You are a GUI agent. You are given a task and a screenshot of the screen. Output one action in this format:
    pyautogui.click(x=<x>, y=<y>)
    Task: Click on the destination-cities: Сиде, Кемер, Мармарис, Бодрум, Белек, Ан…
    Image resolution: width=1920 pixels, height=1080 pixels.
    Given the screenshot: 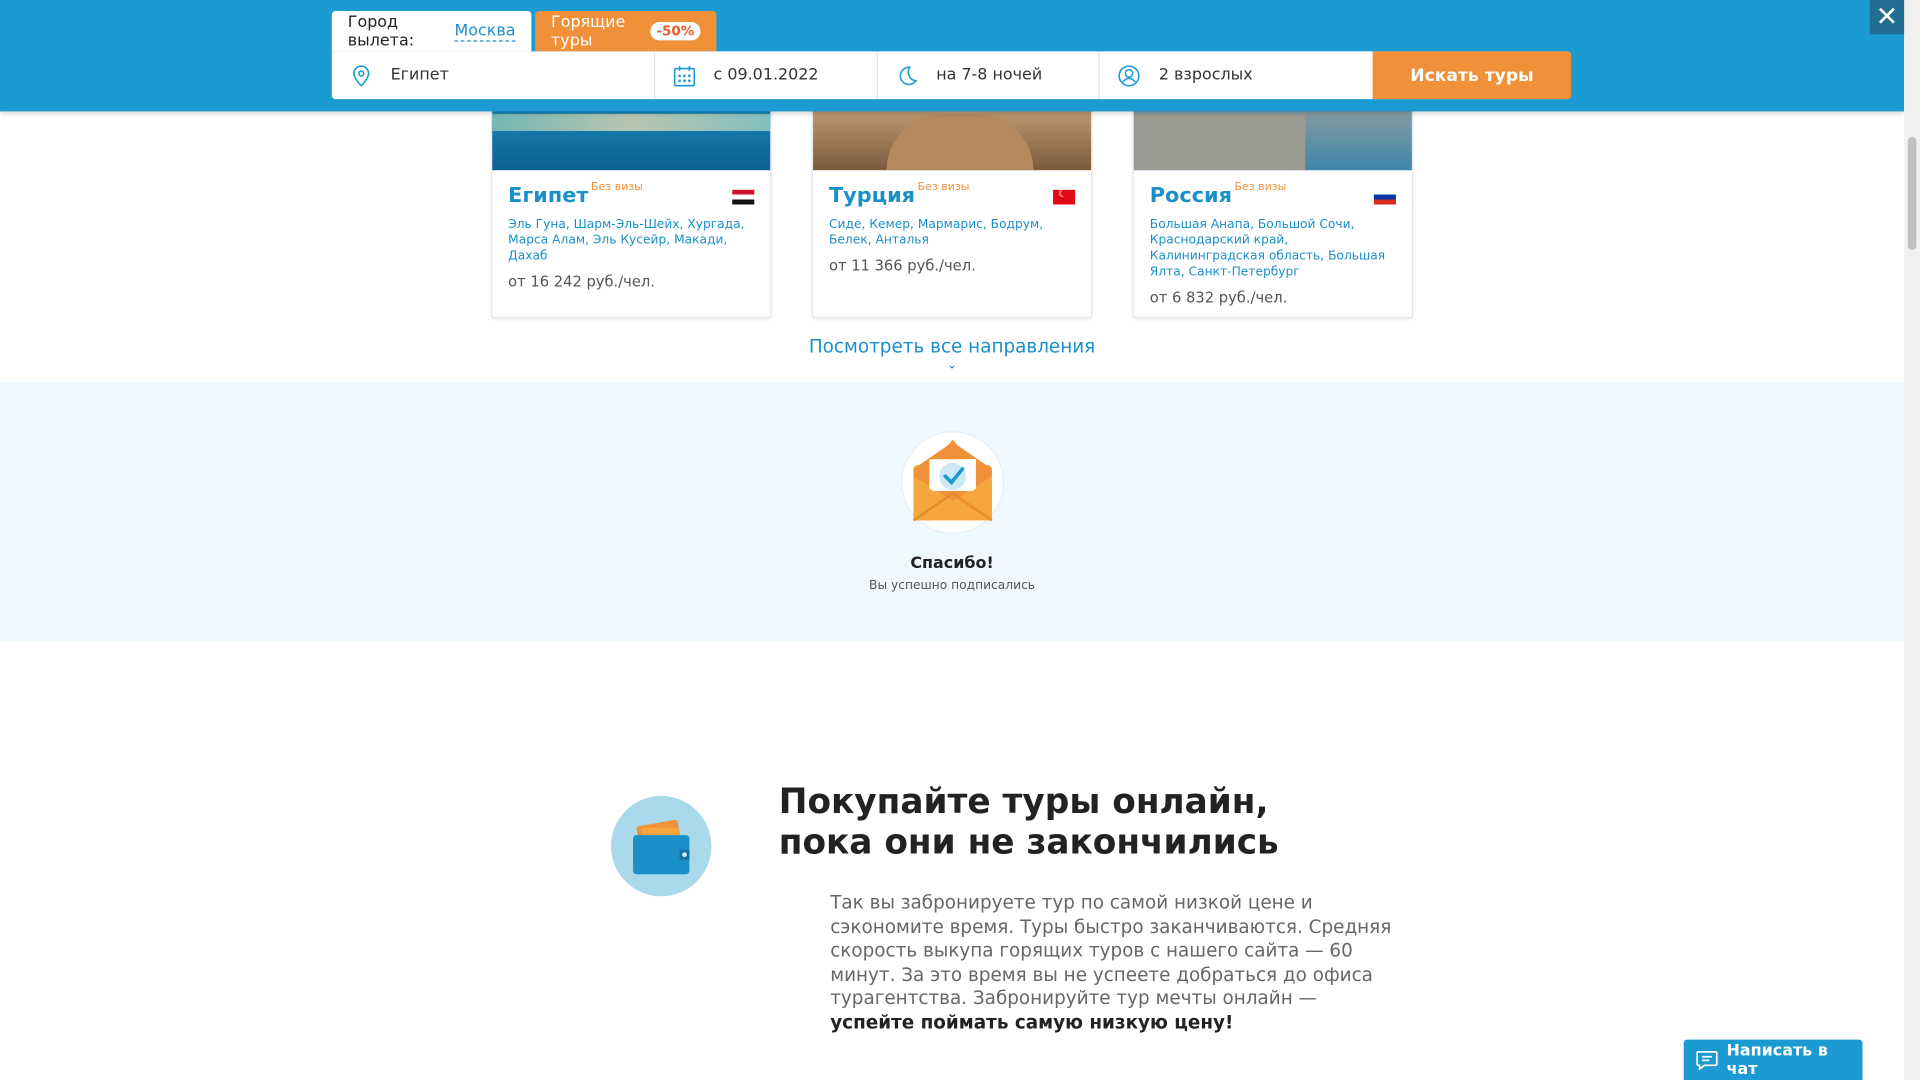 What is the action you would take?
    pyautogui.click(x=952, y=233)
    